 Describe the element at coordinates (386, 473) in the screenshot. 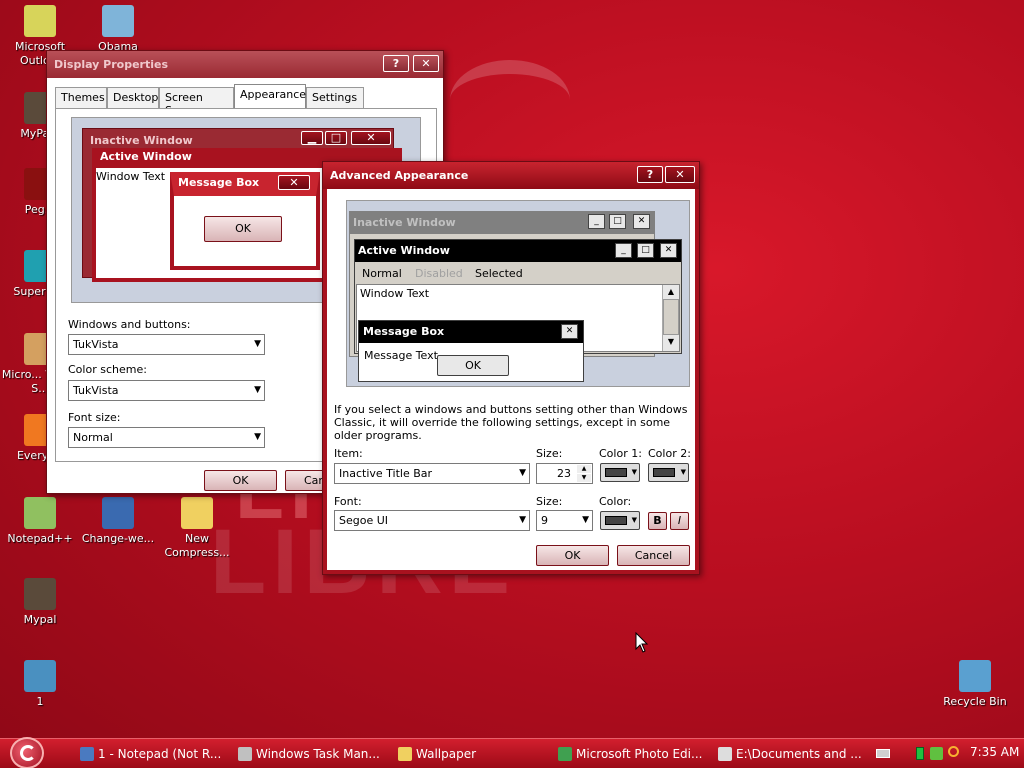

I see `item-value: Inactive Title Bar` at that location.